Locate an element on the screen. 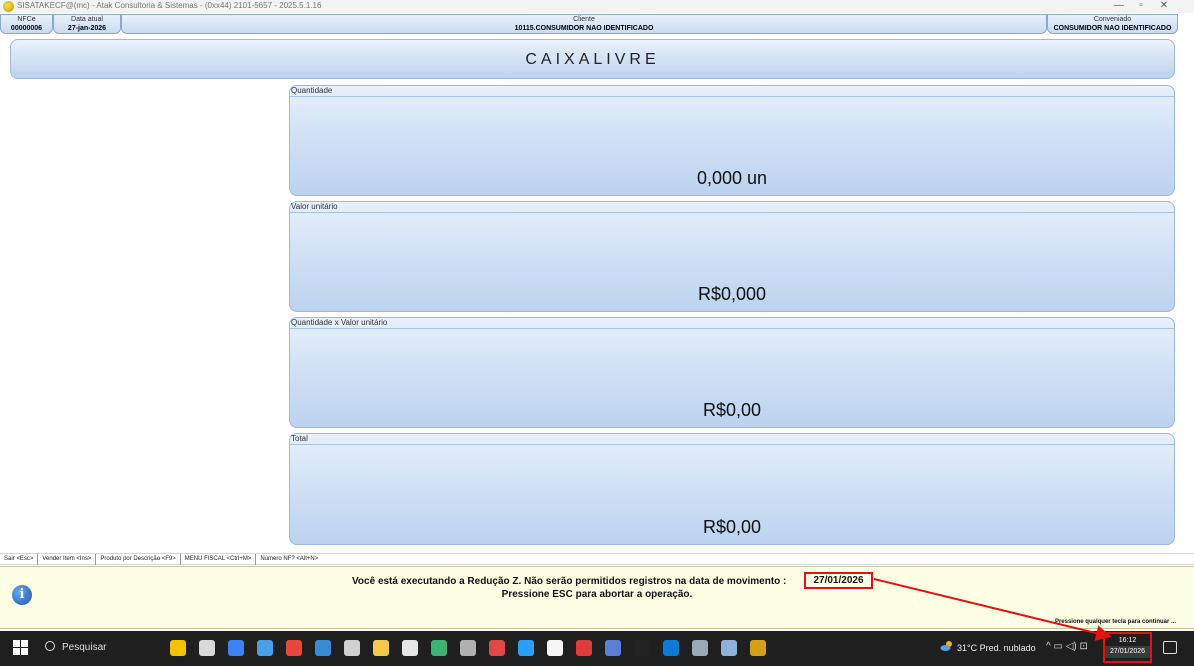  shortcut-sell-item: Vender Item <Ins> is located at coordinates (67, 559).